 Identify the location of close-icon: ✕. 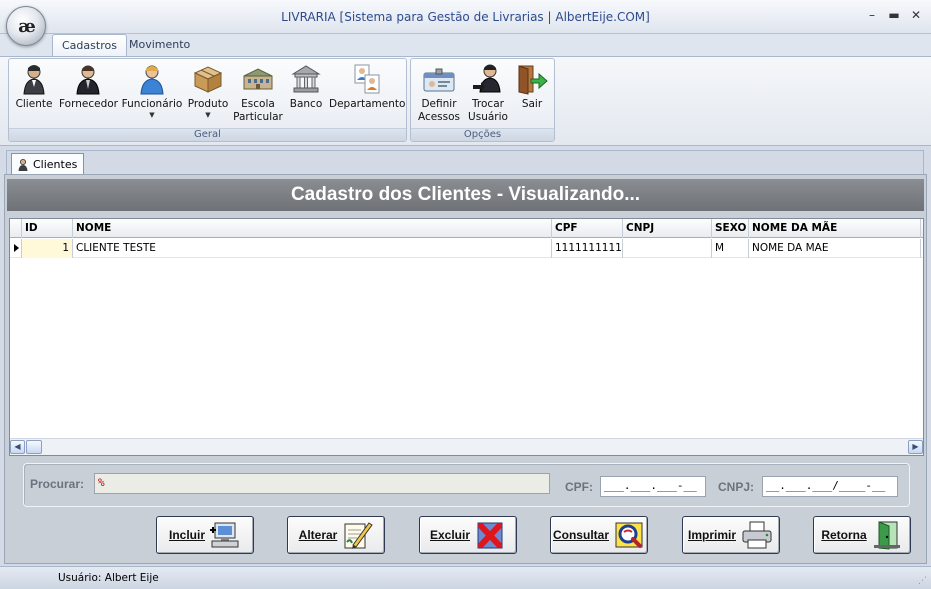
(916, 15).